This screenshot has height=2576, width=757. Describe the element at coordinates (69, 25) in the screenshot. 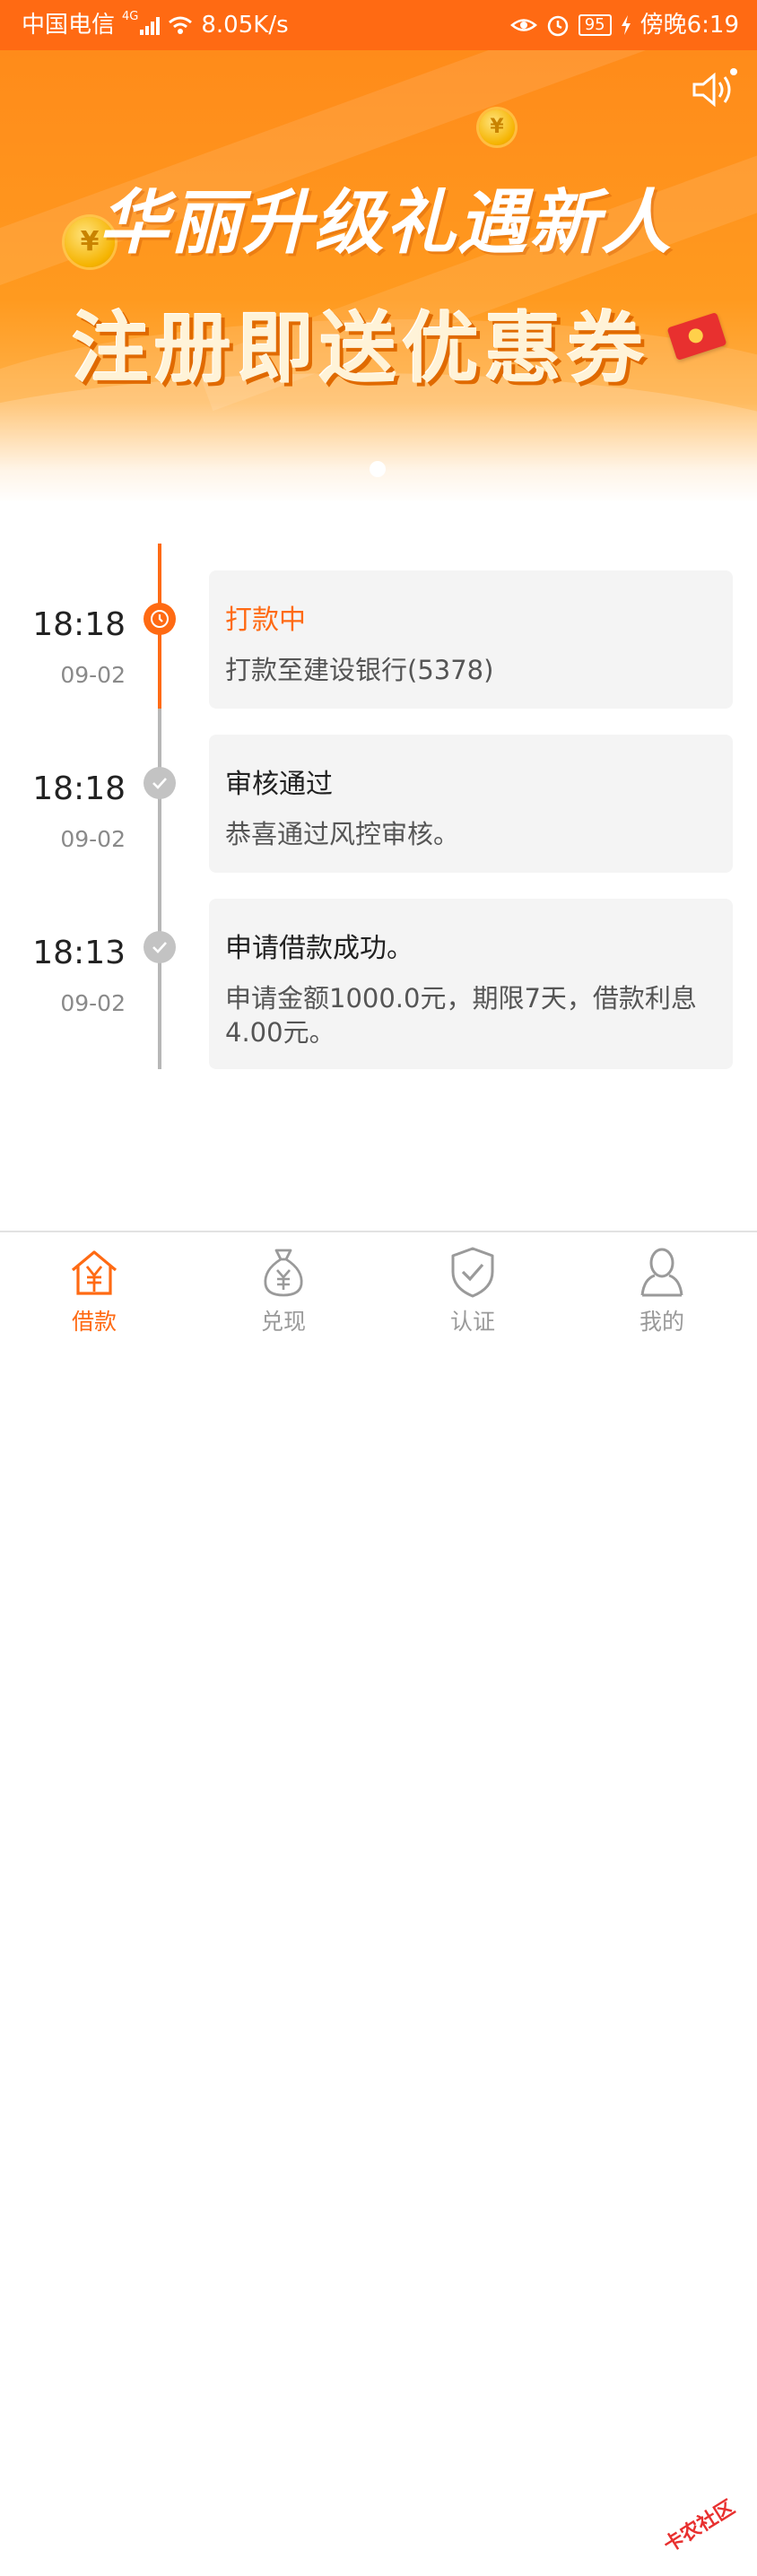

I see `carrier-name: 中国电信` at that location.